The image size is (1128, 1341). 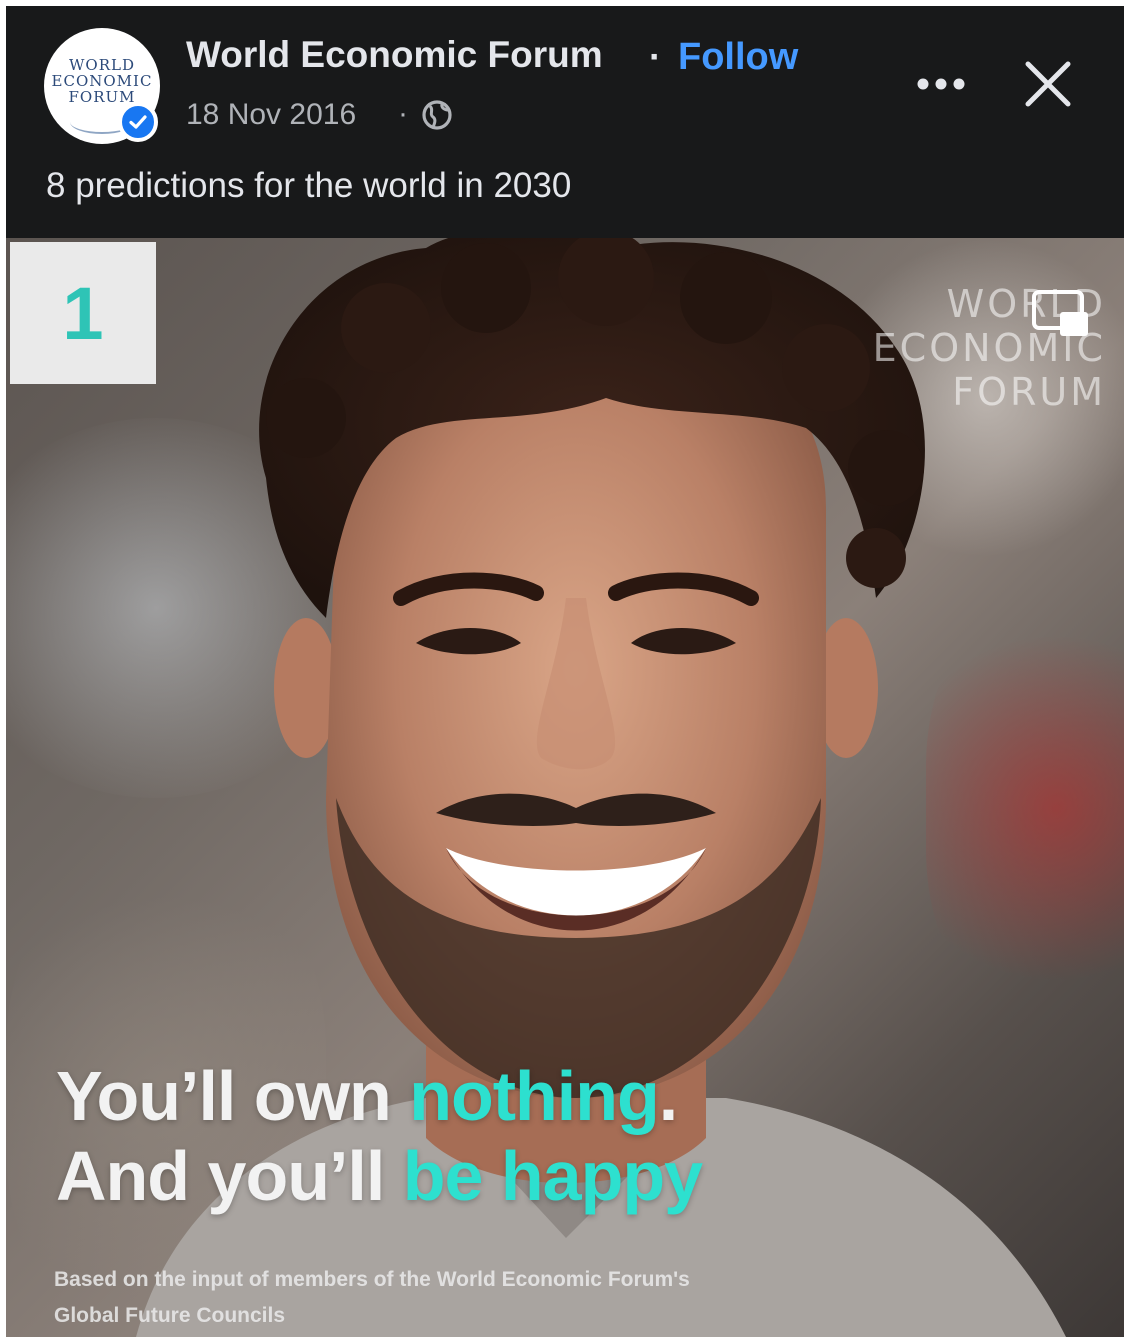 I want to click on post-caption: 8 predictions for the world in 2030, so click(x=309, y=185).